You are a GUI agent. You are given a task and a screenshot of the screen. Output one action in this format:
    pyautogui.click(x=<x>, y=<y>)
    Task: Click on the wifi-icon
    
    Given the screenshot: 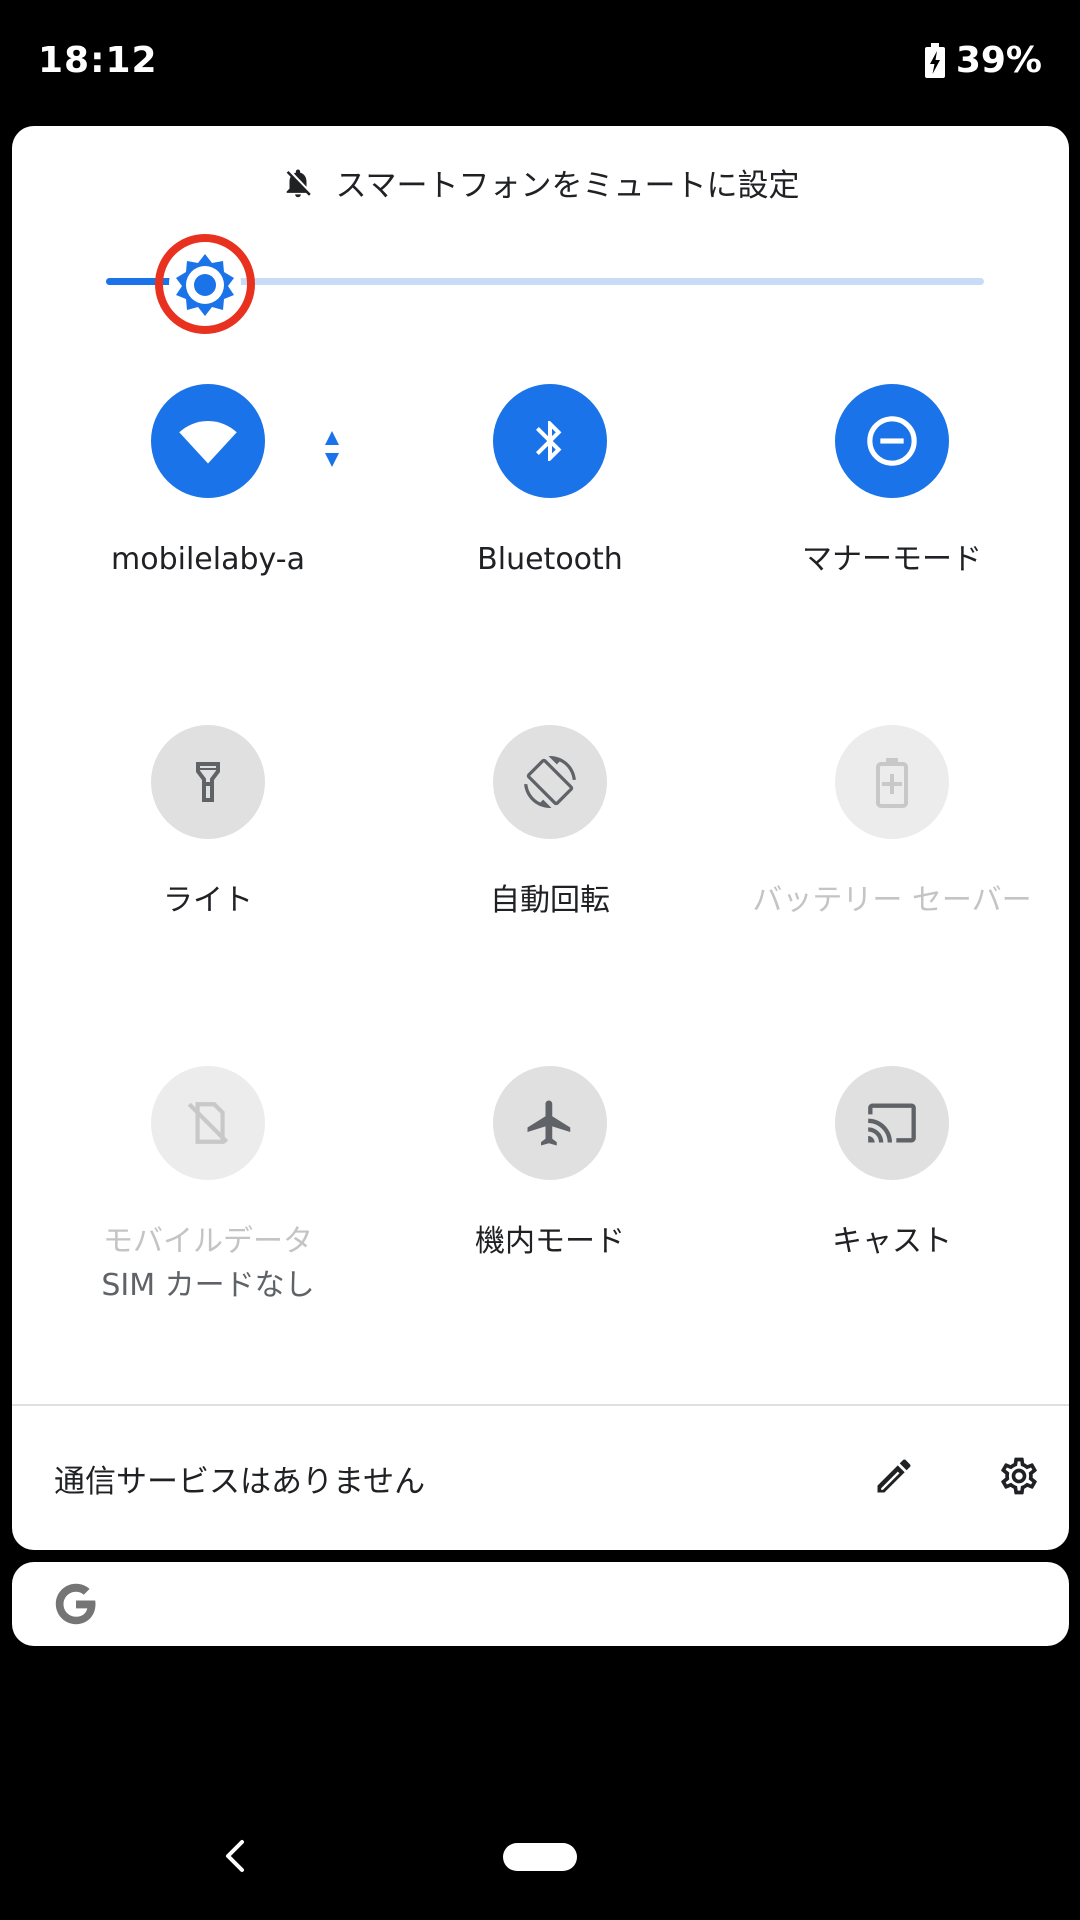 What is the action you would take?
    pyautogui.click(x=208, y=442)
    